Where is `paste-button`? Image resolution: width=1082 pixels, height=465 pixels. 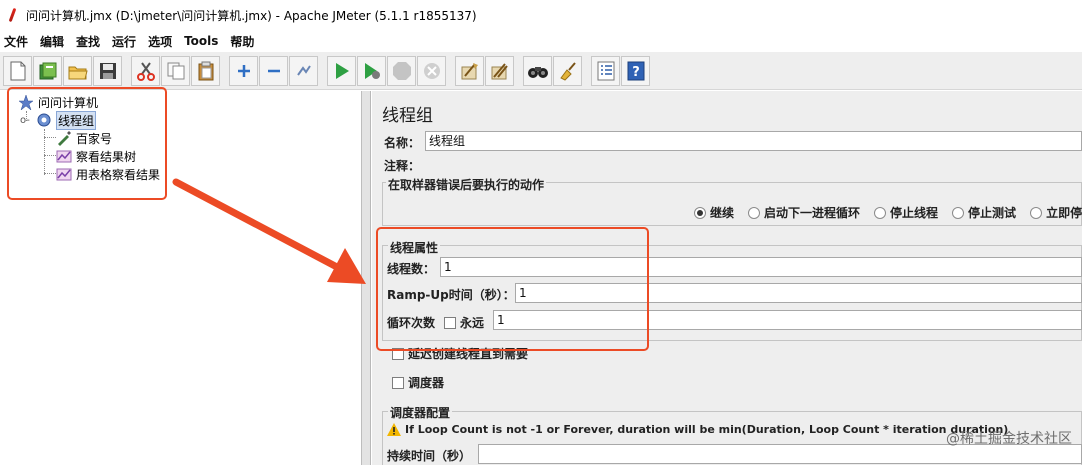
paste-button is located at coordinates (205, 70).